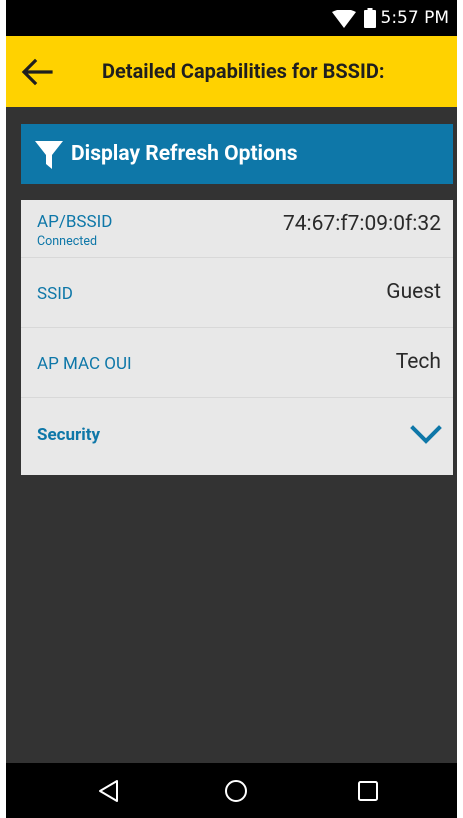  I want to click on status-time: 5:57 PM, so click(415, 18).